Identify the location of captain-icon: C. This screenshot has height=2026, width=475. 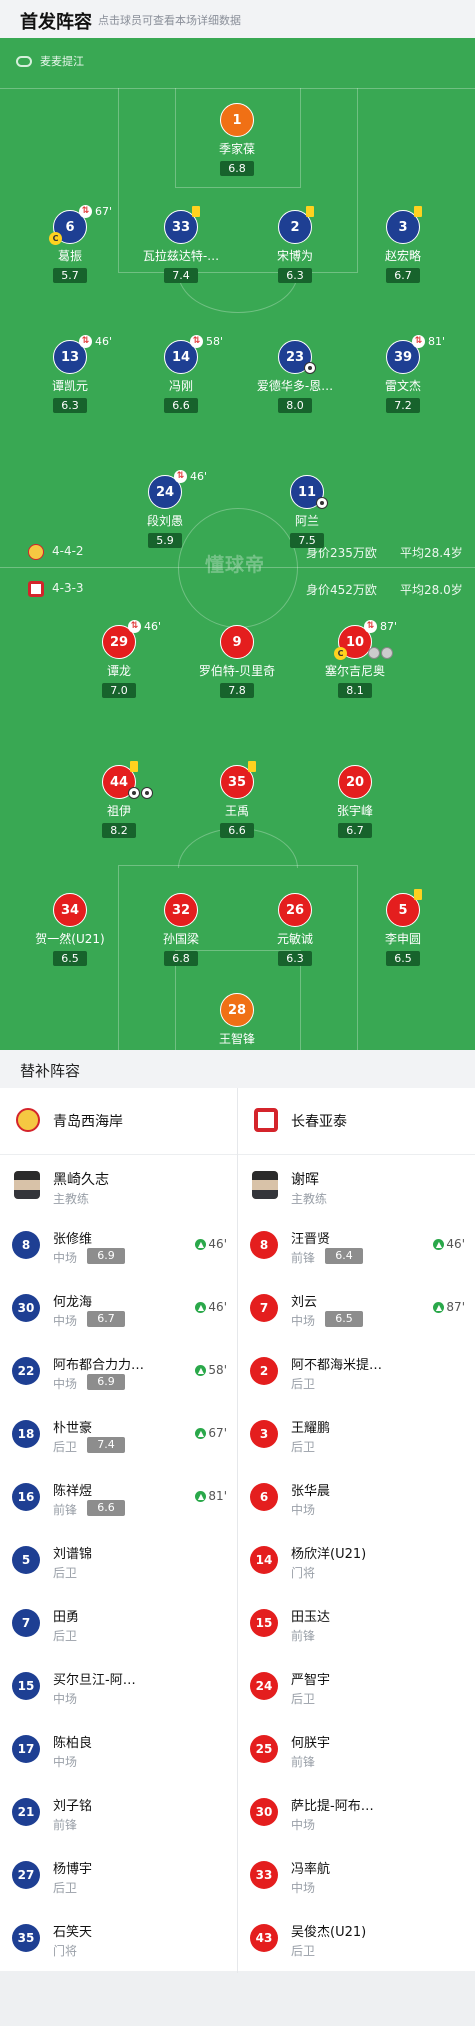
(55, 238).